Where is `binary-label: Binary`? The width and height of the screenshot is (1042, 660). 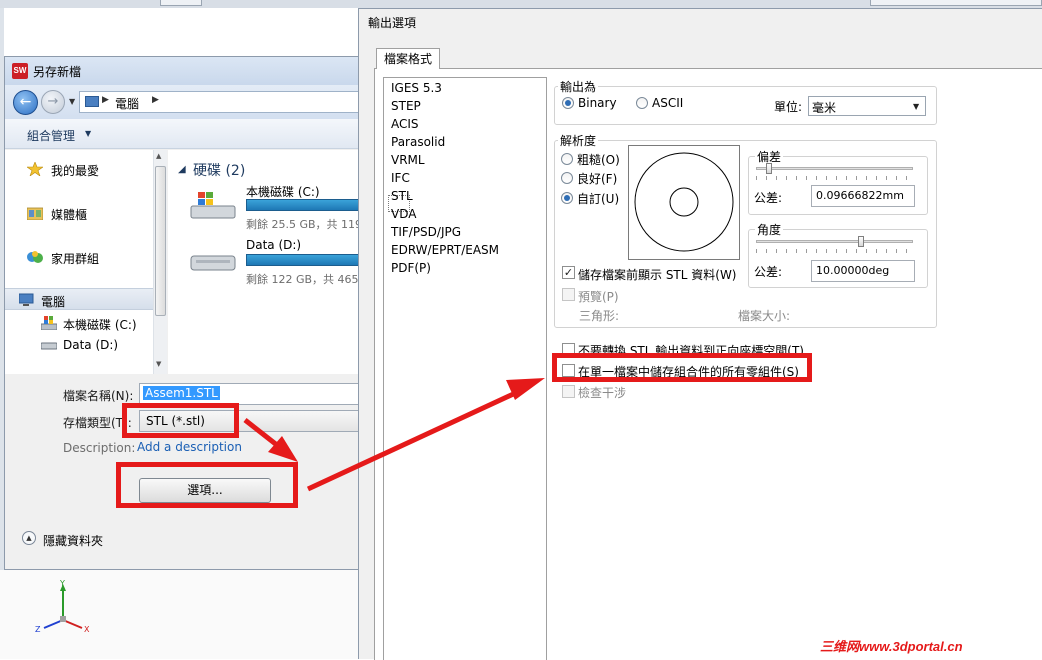
binary-label: Binary is located at coordinates (597, 103).